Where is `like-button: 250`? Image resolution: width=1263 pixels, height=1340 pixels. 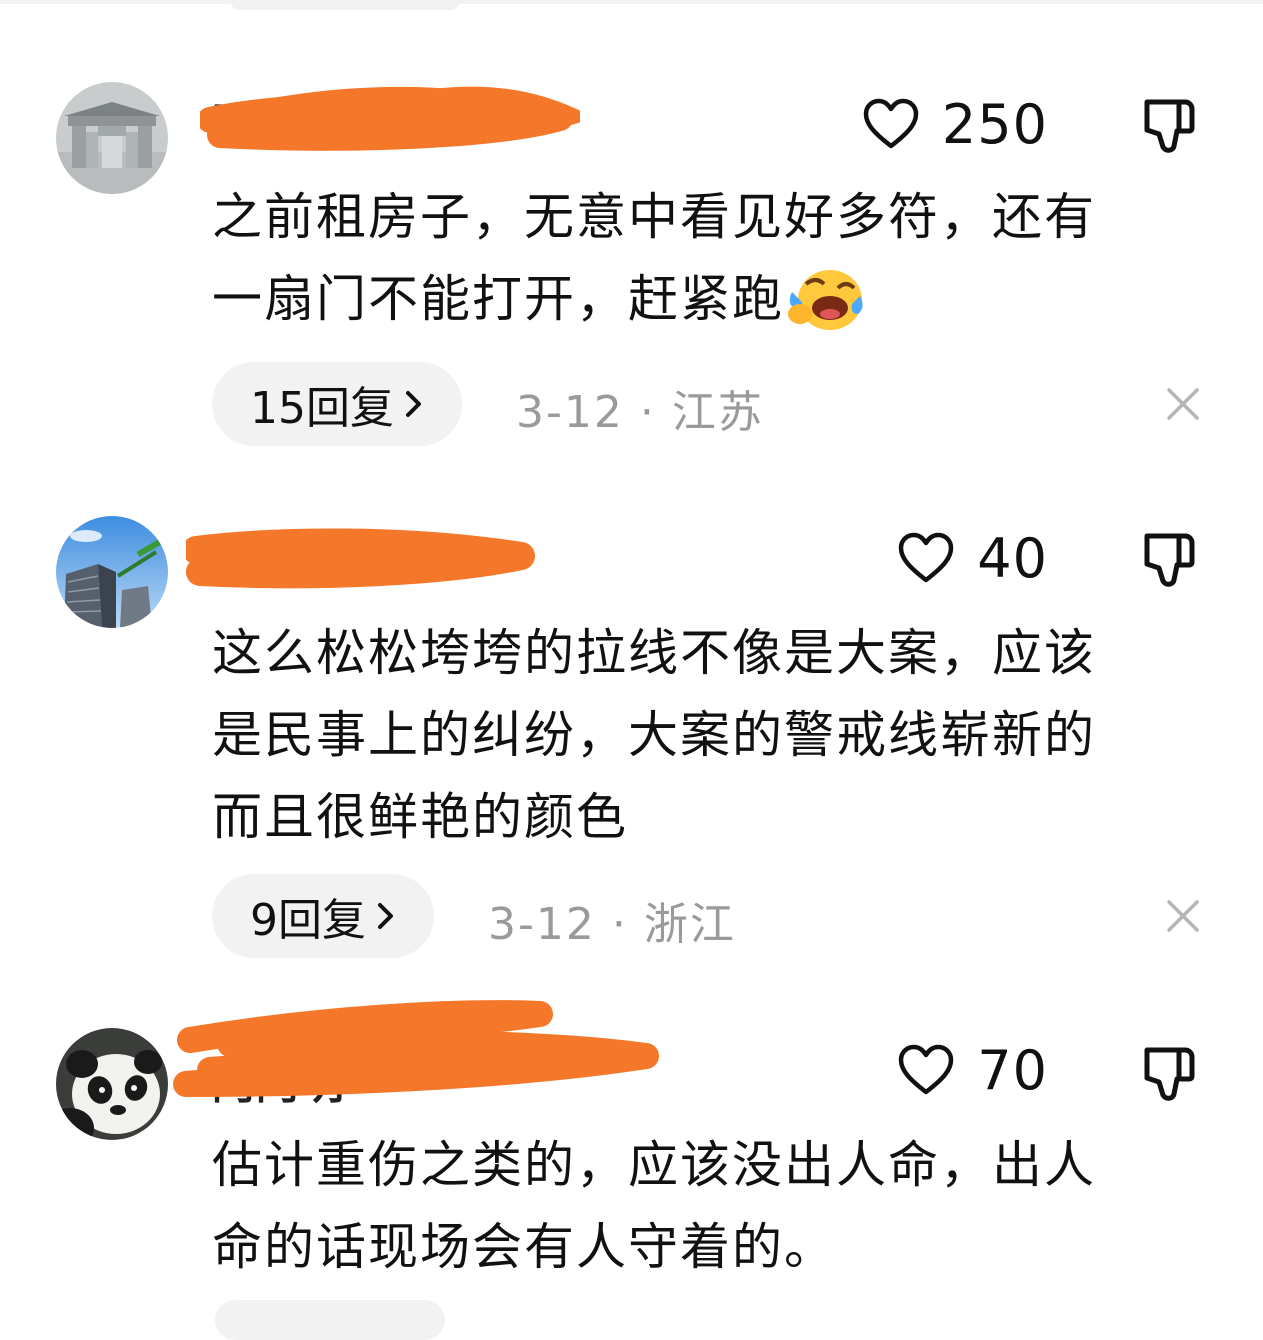 like-button: 250 is located at coordinates (955, 124).